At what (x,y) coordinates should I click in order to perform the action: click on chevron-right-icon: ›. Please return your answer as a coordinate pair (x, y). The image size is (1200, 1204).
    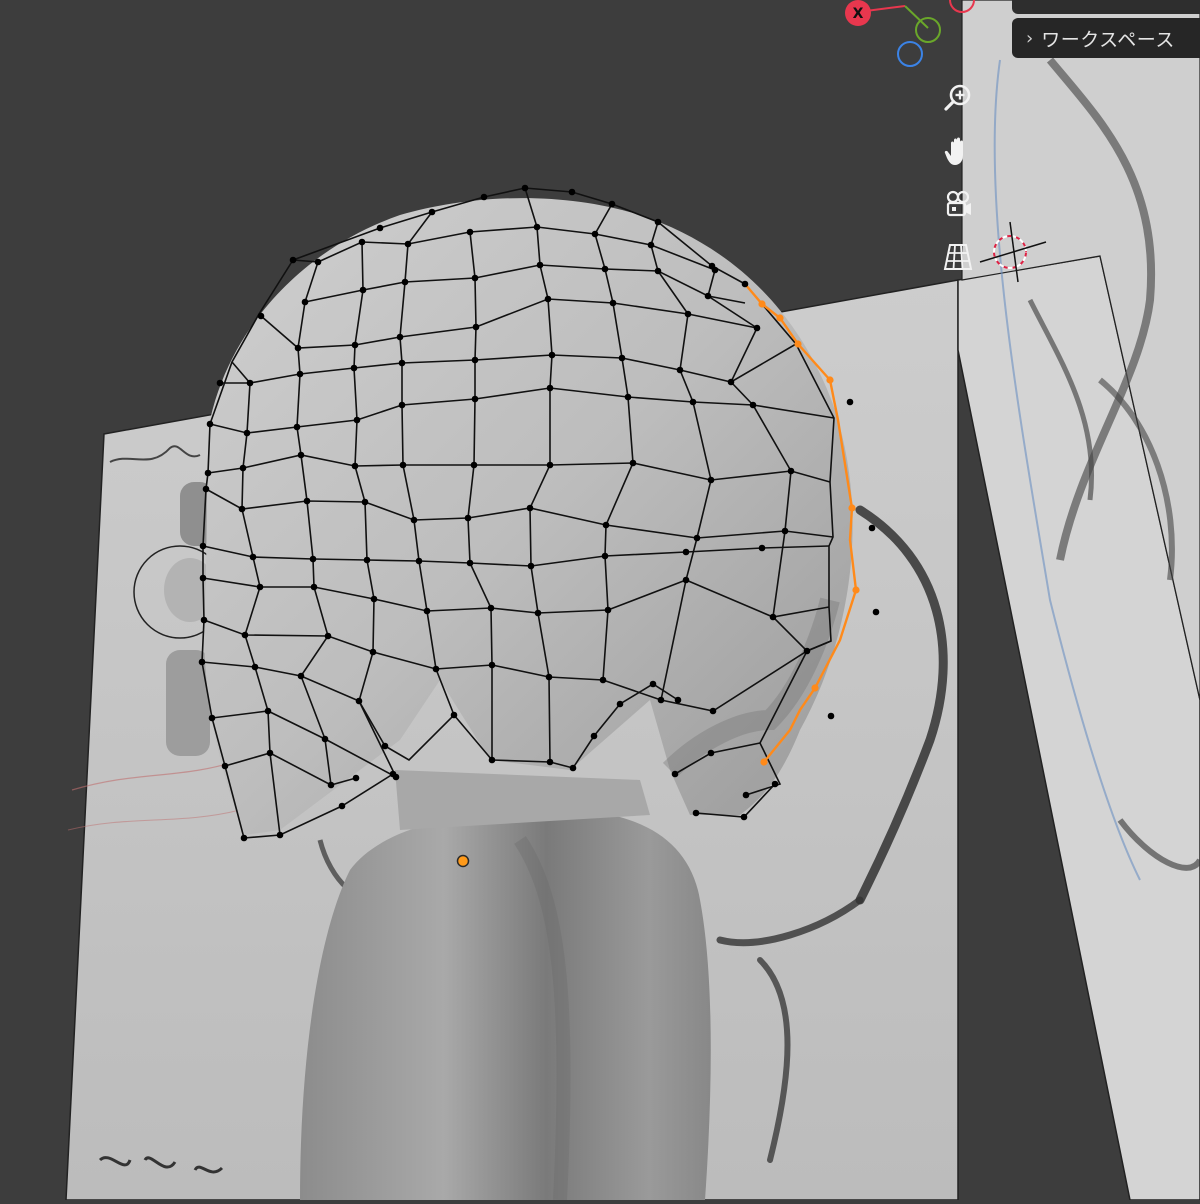
    Looking at the image, I should click on (1030, 38).